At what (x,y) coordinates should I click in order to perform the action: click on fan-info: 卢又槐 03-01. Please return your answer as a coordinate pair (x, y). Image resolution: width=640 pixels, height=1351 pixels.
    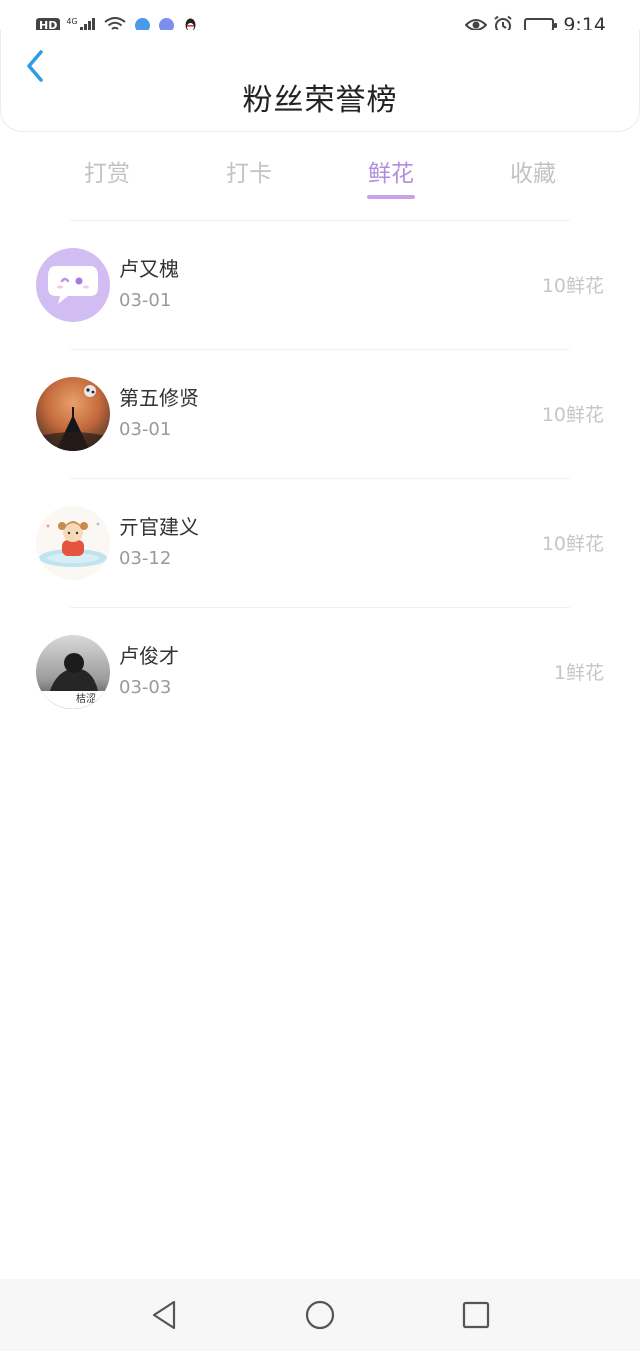
    Looking at the image, I should click on (149, 285).